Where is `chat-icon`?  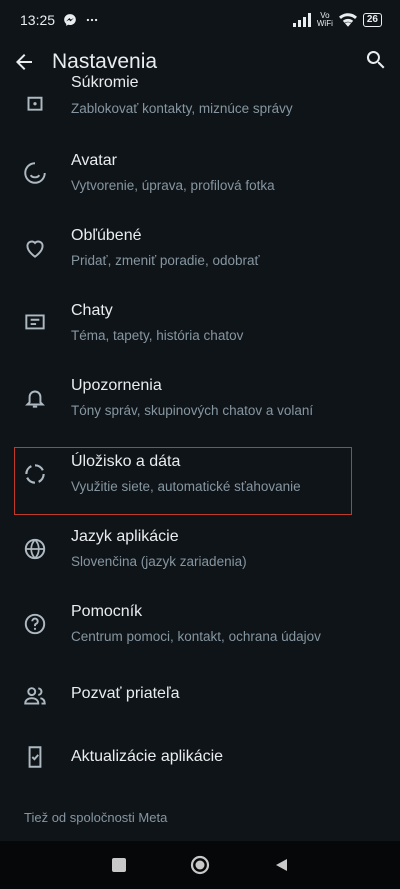
chat-icon is located at coordinates (35, 323).